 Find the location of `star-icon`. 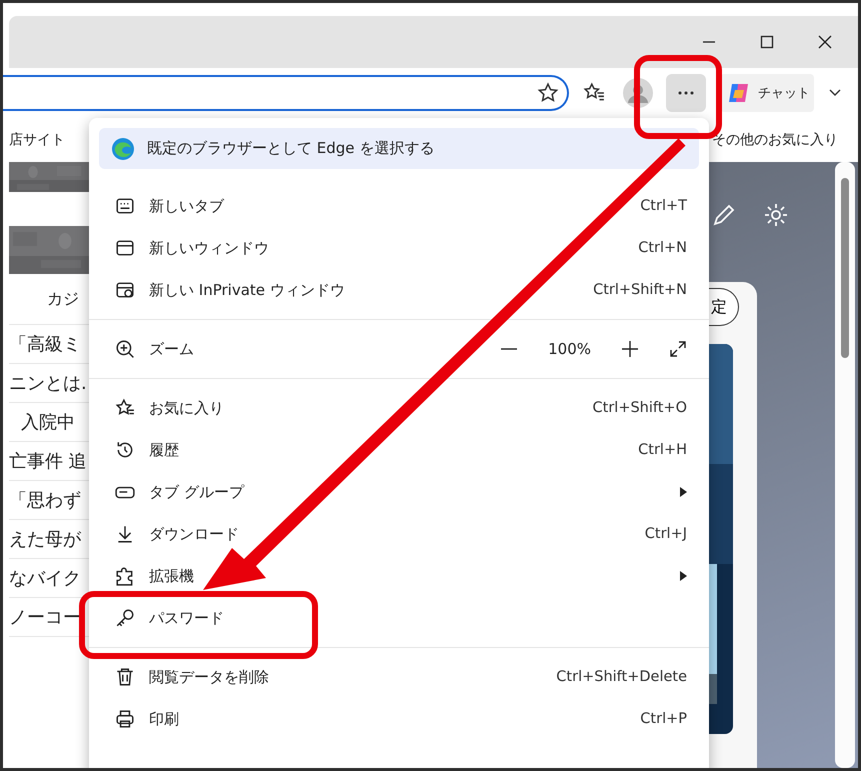

star-icon is located at coordinates (548, 93).